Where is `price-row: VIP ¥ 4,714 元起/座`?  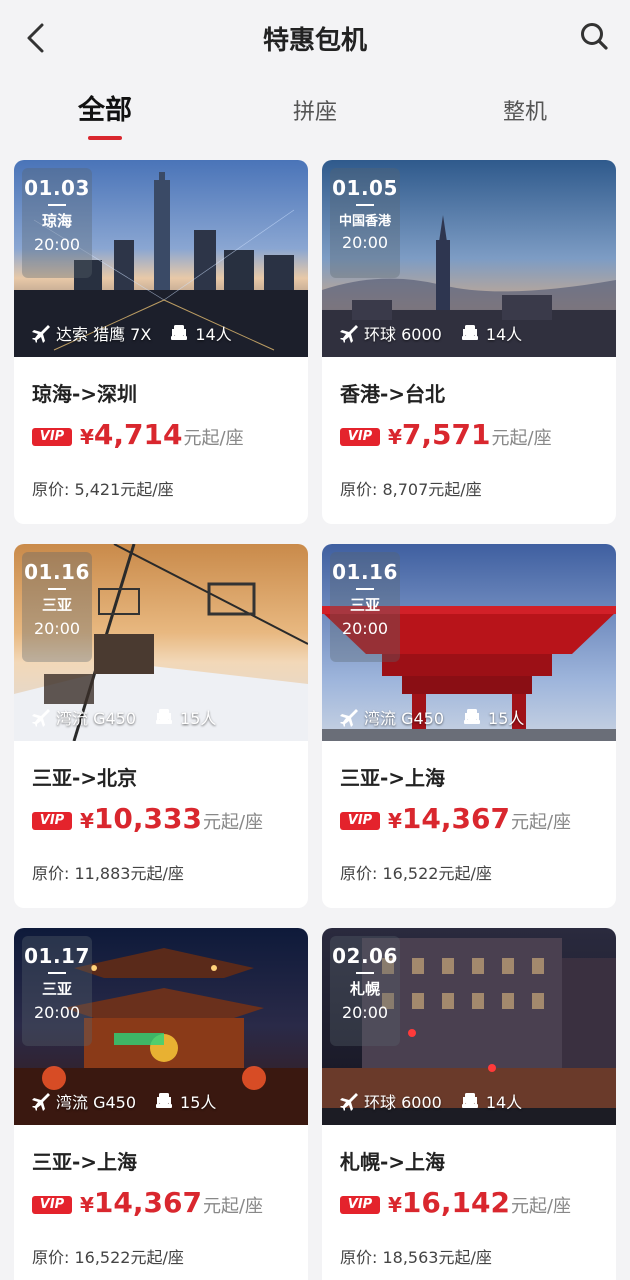
price-row: VIP ¥ 4,714 元起/座 is located at coordinates (138, 437).